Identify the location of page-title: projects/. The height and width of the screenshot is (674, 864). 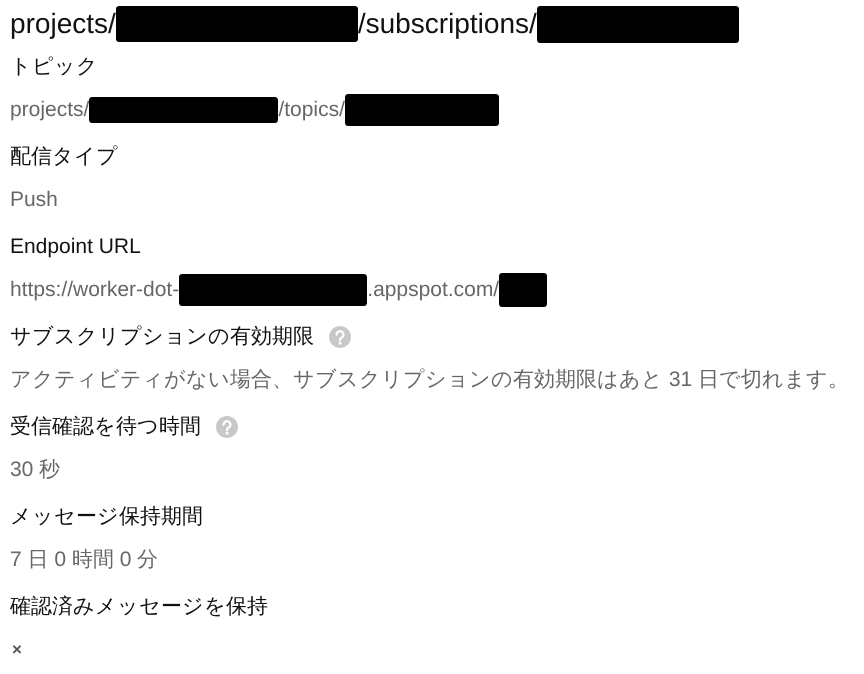
(63, 24).